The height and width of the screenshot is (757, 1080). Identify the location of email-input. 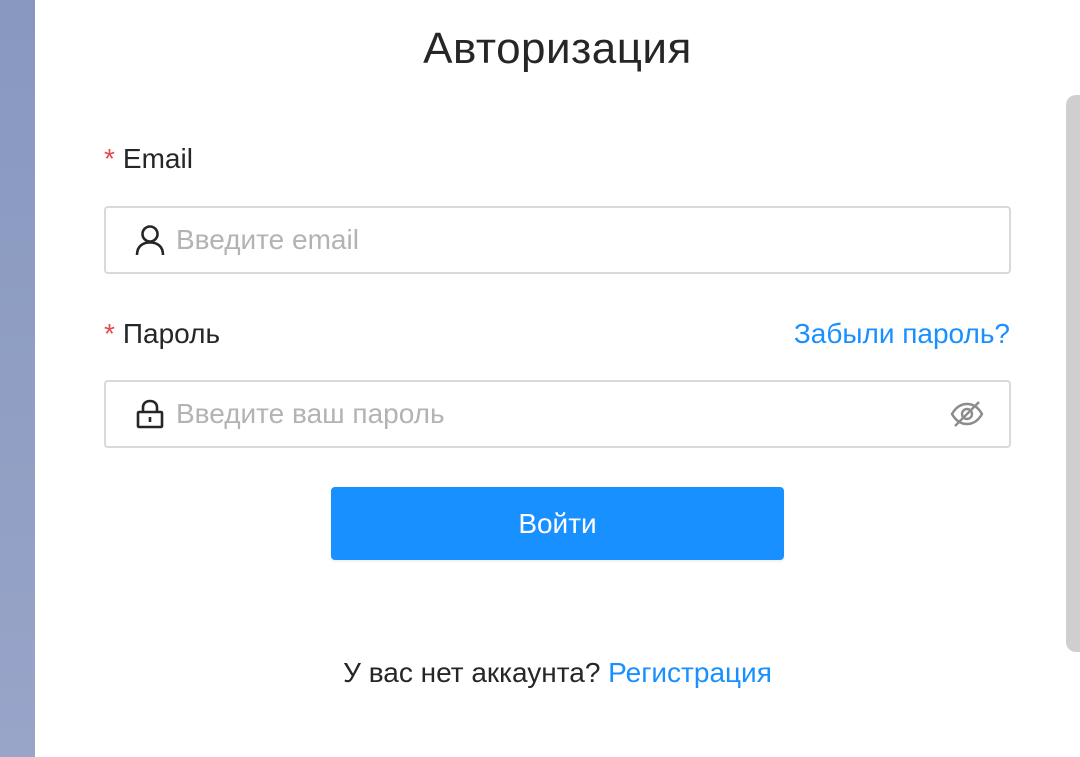
(592, 240).